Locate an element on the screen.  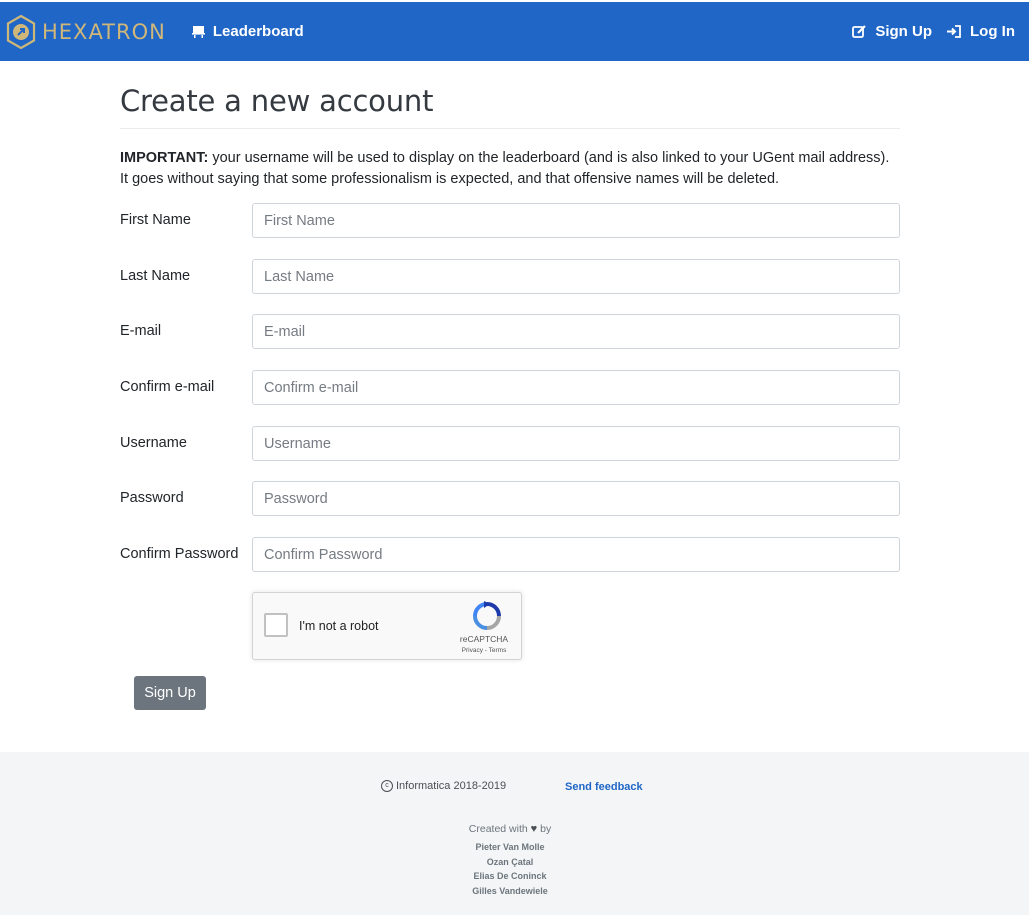
nav-signup-link: Sign Up is located at coordinates (892, 31).